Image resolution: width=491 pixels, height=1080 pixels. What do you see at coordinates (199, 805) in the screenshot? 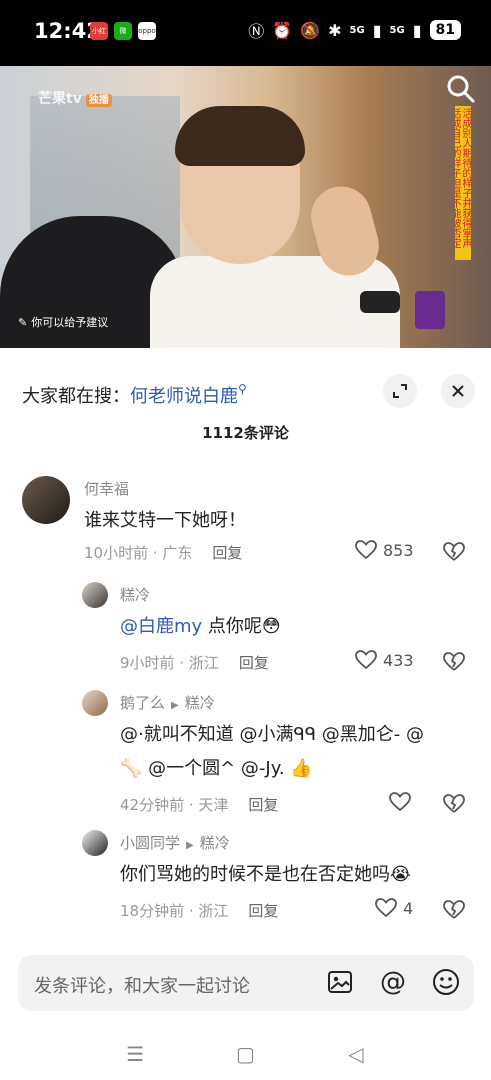
I see `comment-meta: 42分钟前 · 天津 回复` at bounding box center [199, 805].